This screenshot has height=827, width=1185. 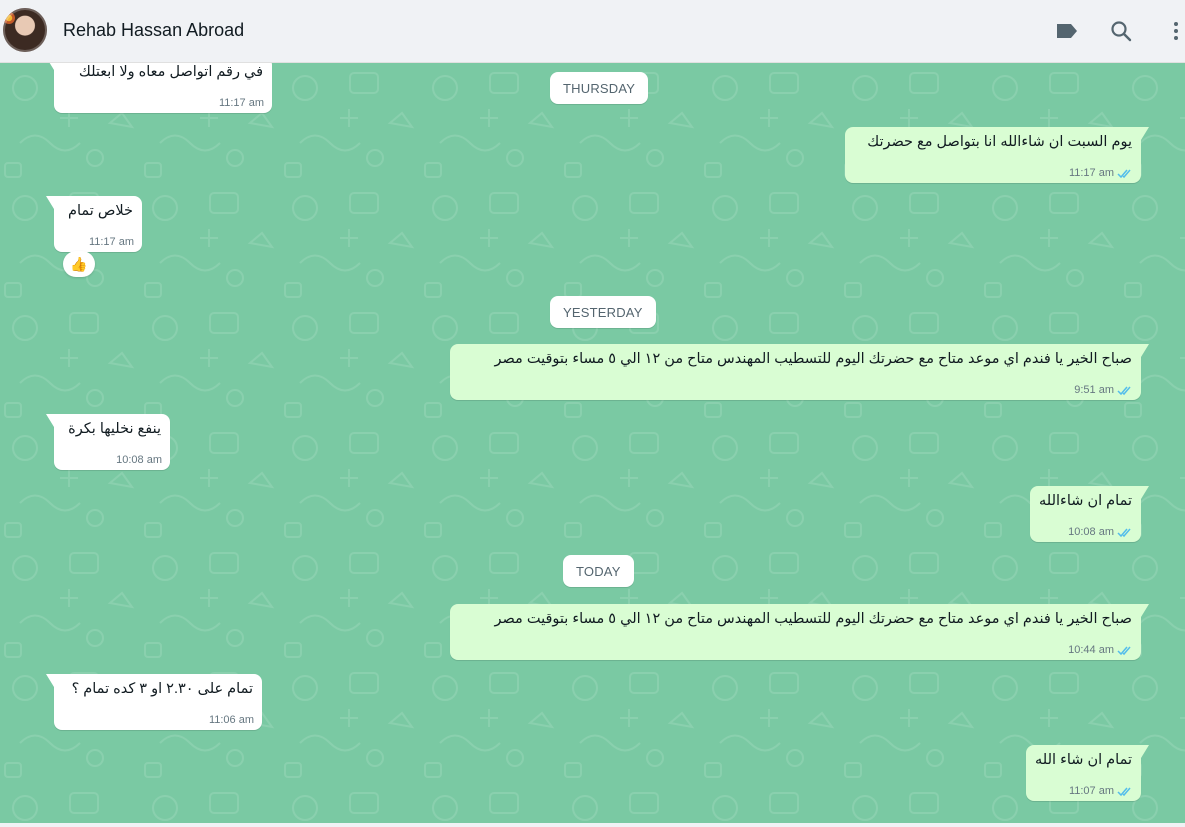 What do you see at coordinates (592, 31) in the screenshot?
I see `chat-header: Rehab Hassan Abroad` at bounding box center [592, 31].